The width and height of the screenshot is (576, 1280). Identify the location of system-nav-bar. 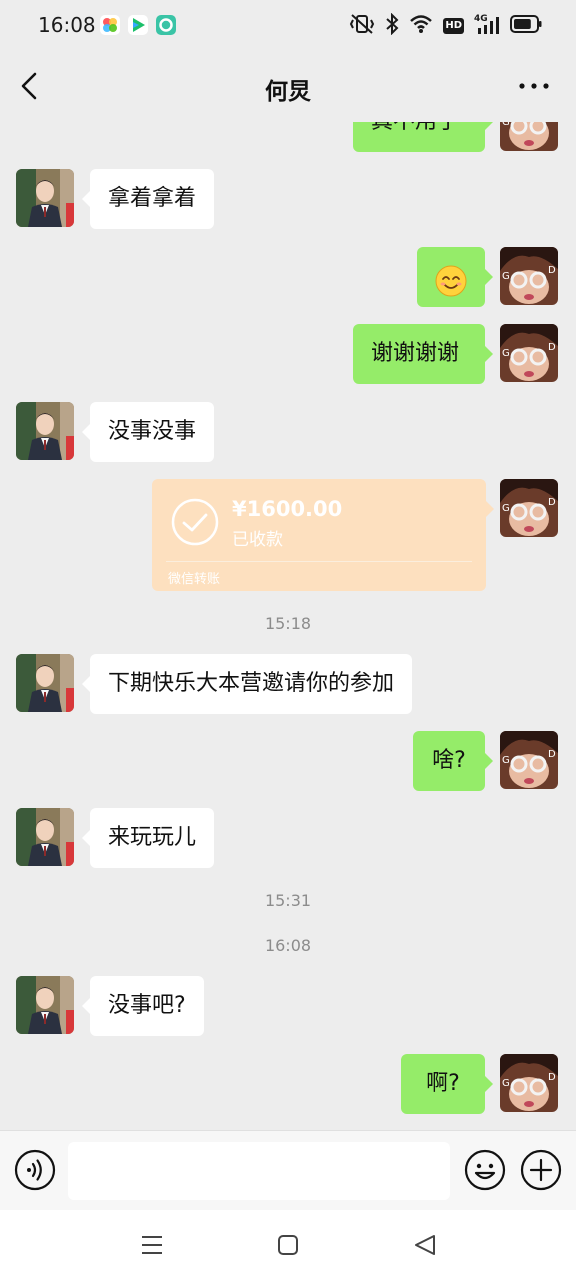
(288, 1245).